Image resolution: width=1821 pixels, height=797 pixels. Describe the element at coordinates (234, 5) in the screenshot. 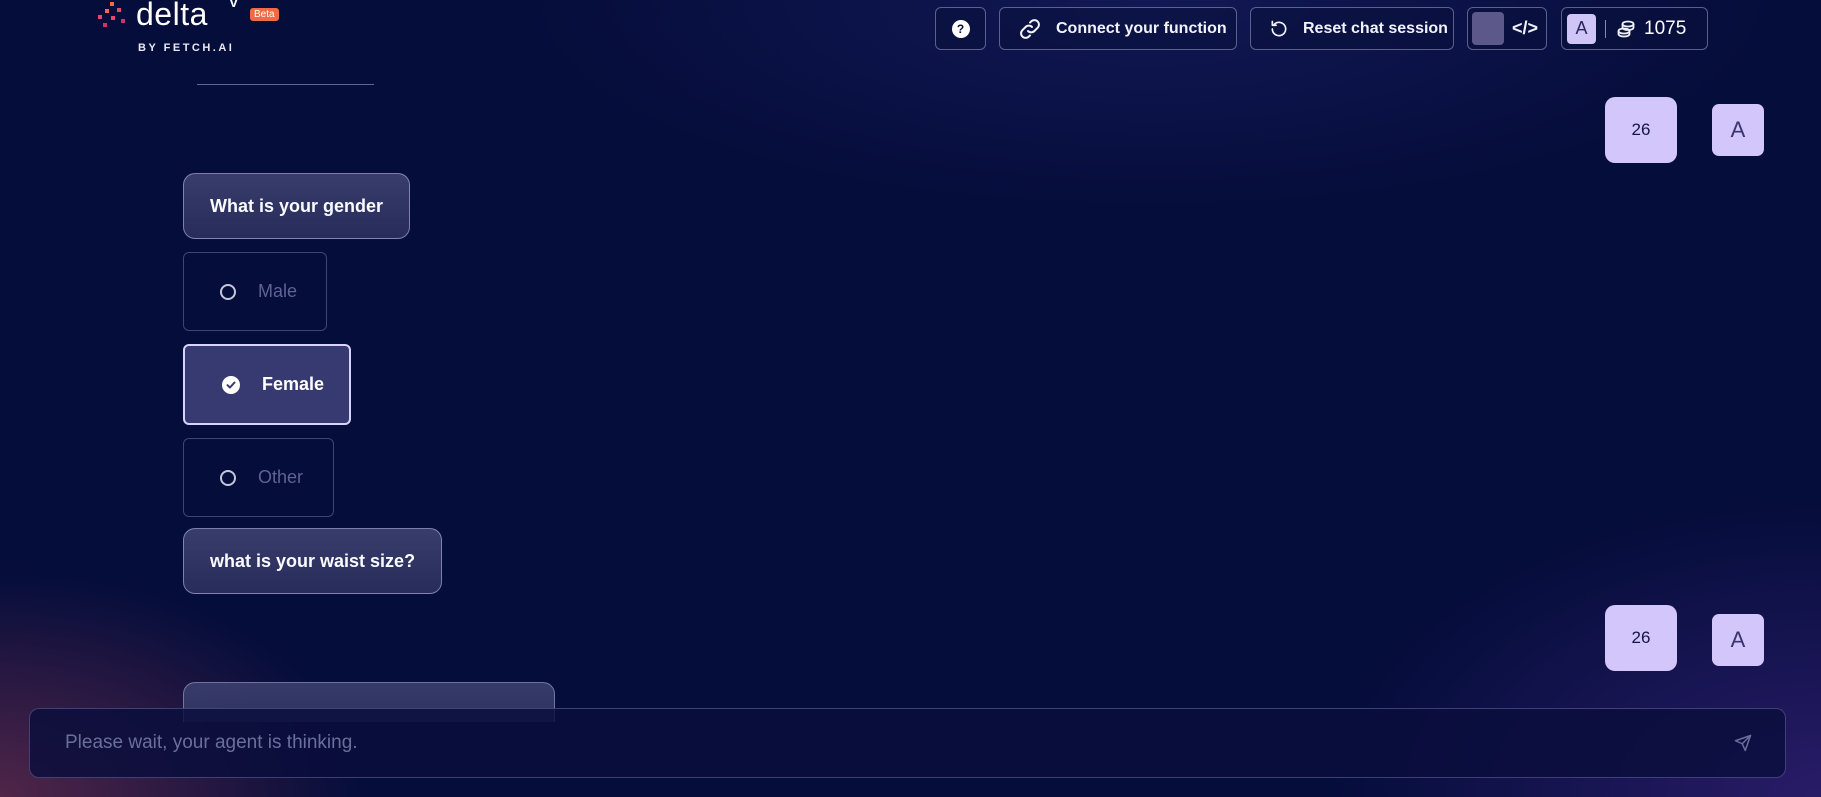

I see `logo-superscript: V` at that location.